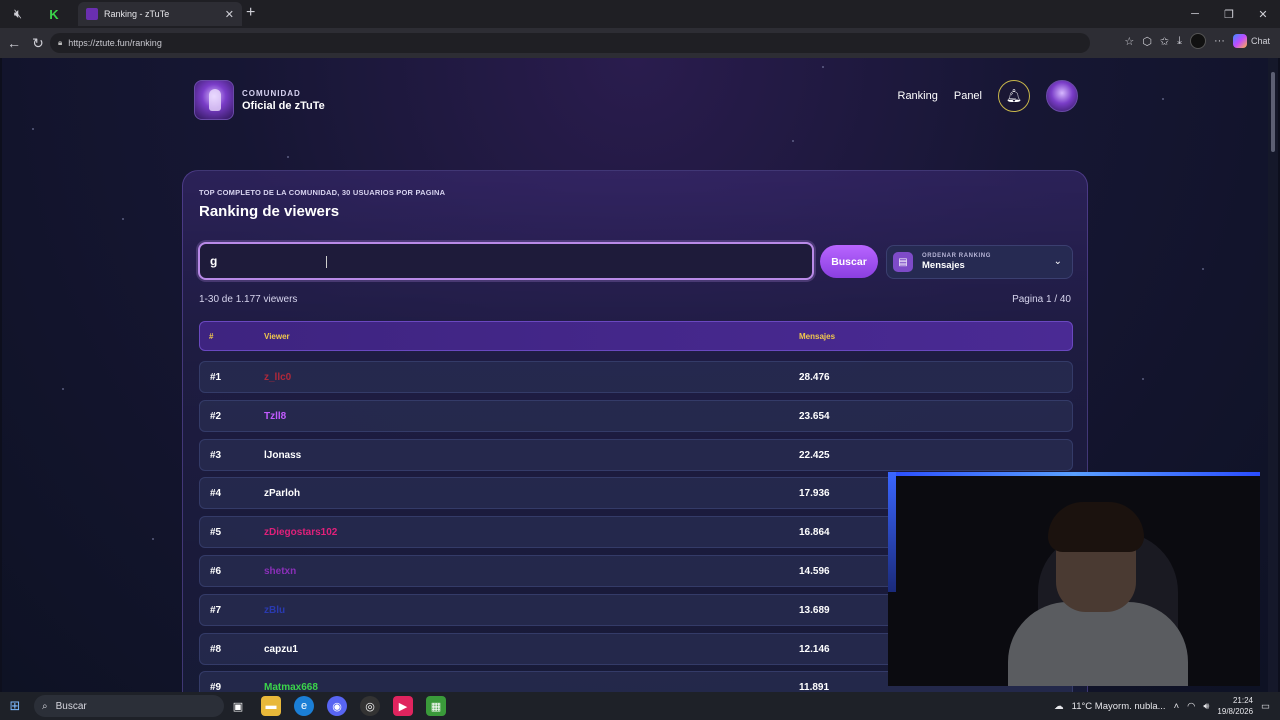 The width and height of the screenshot is (1280, 720). I want to click on chat-bubble-icon: ▤, so click(903, 262).